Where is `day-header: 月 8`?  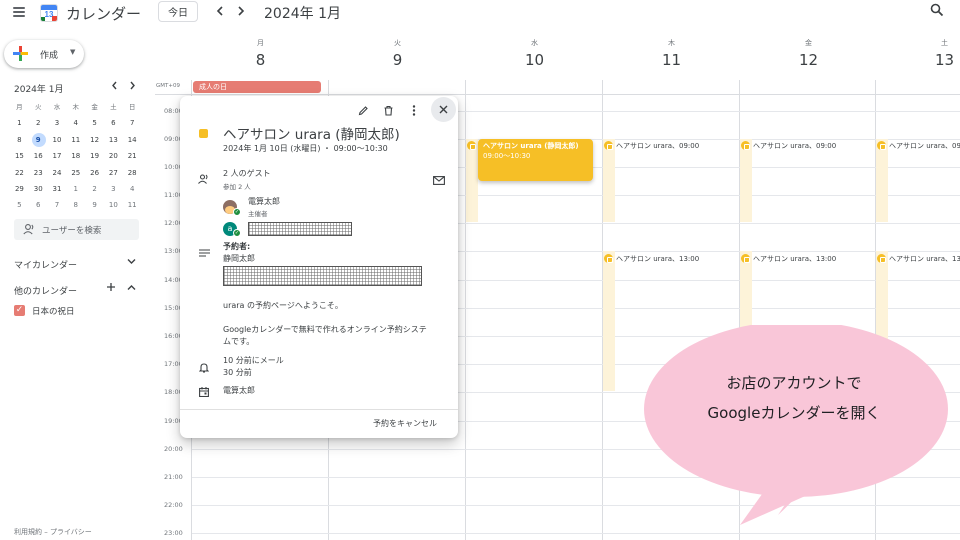 day-header: 月 8 is located at coordinates (260, 53).